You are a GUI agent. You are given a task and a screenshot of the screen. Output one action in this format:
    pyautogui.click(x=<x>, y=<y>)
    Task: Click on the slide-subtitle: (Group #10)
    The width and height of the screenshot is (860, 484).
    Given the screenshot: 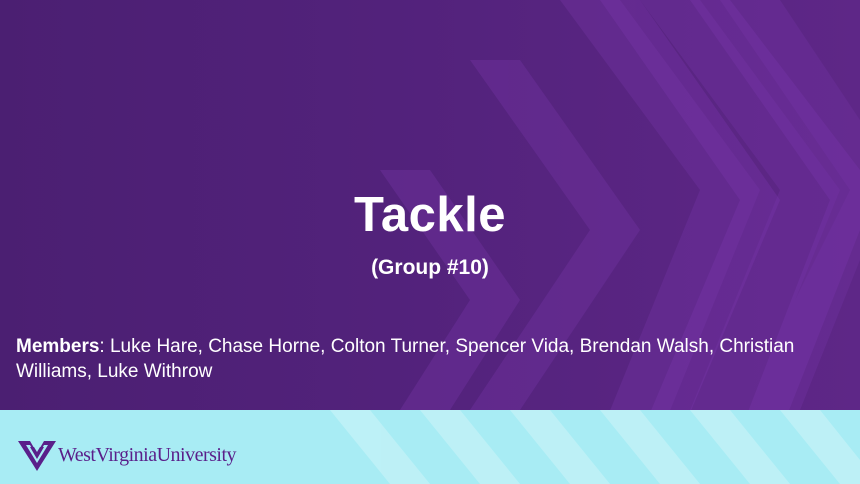 What is the action you would take?
    pyautogui.click(x=430, y=267)
    